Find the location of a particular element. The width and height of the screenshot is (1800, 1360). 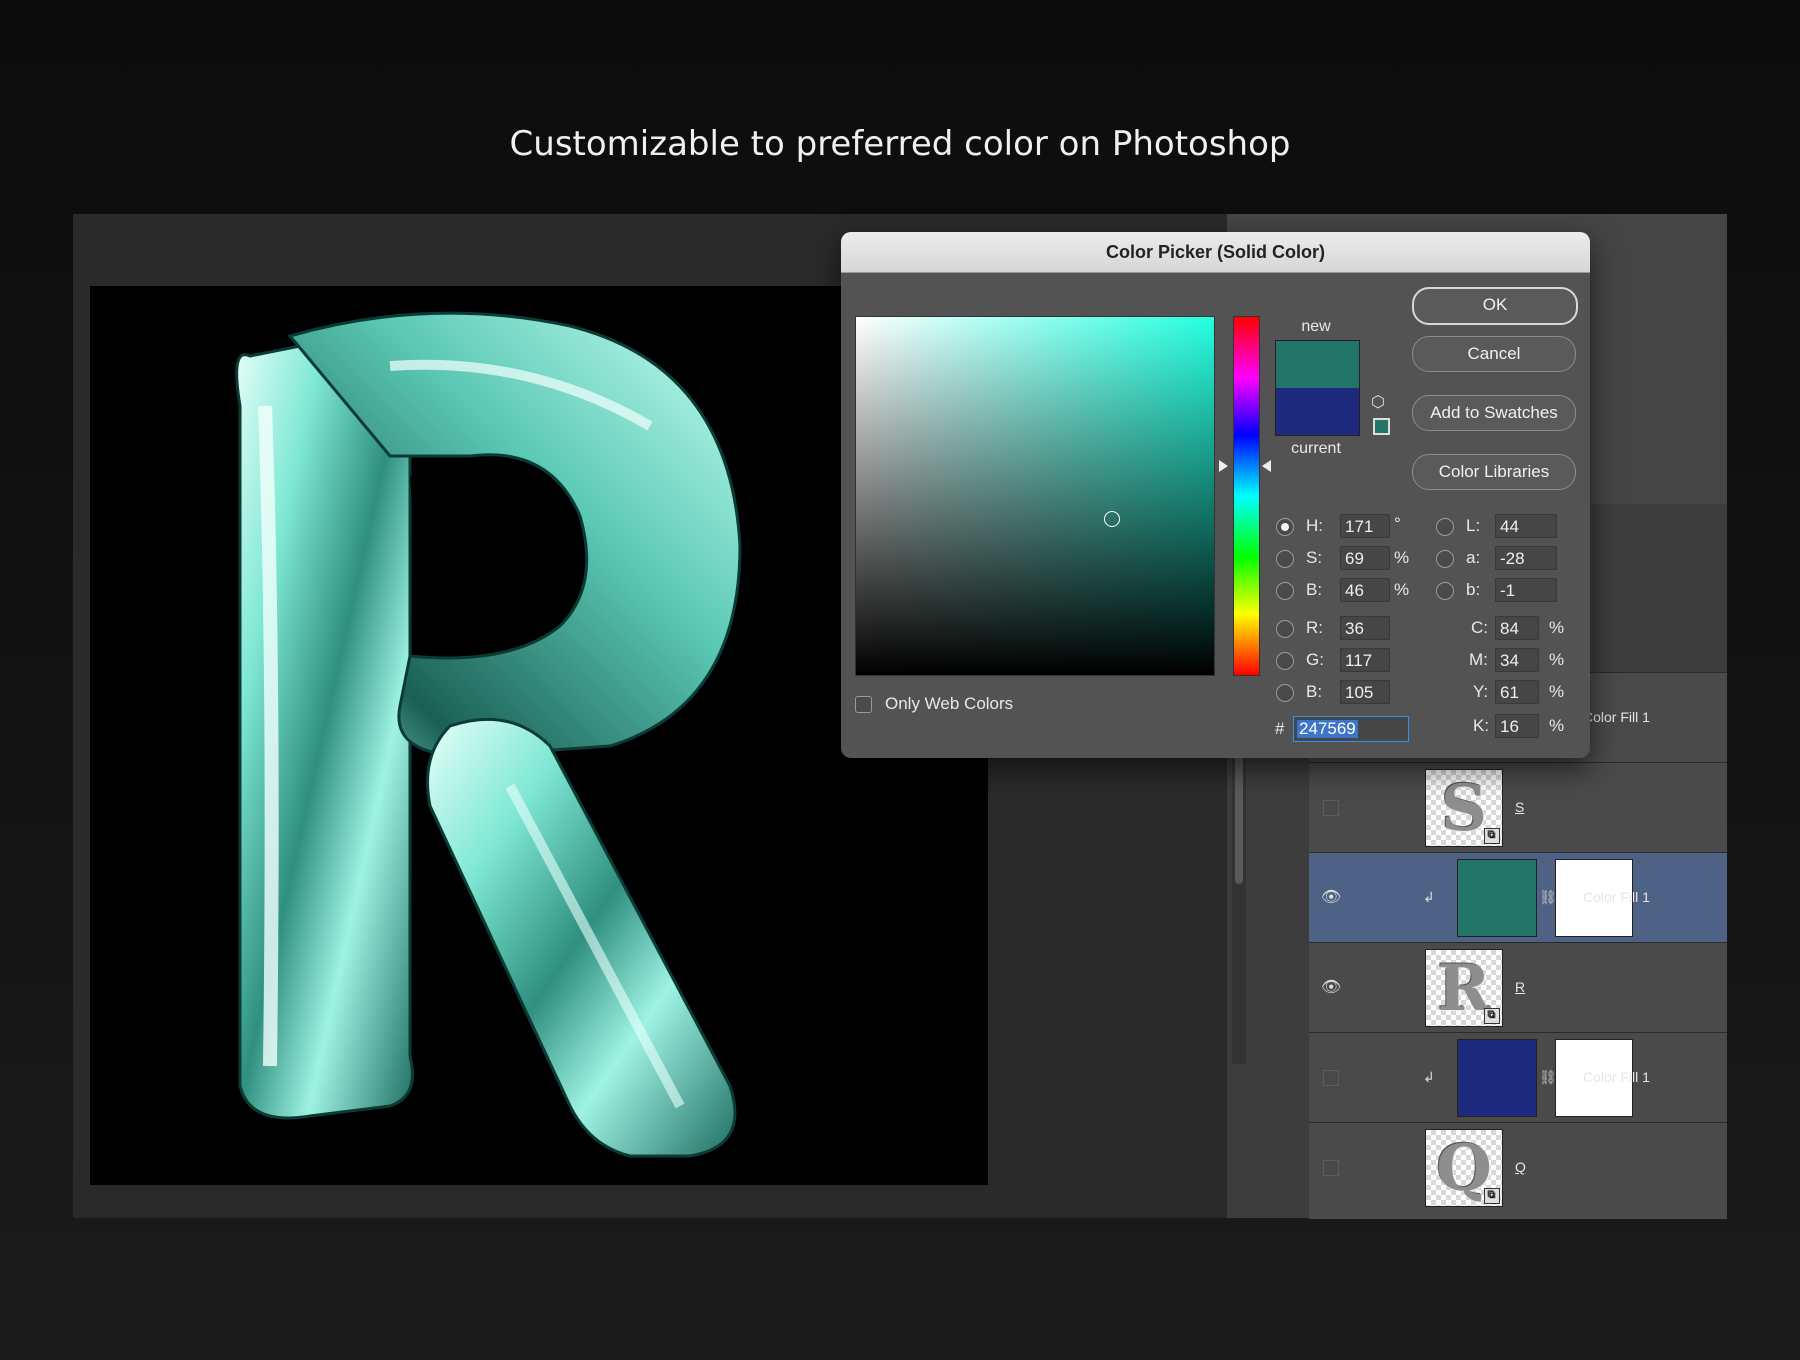

only-web-colors-label: Only Web Colors is located at coordinates (949, 703).